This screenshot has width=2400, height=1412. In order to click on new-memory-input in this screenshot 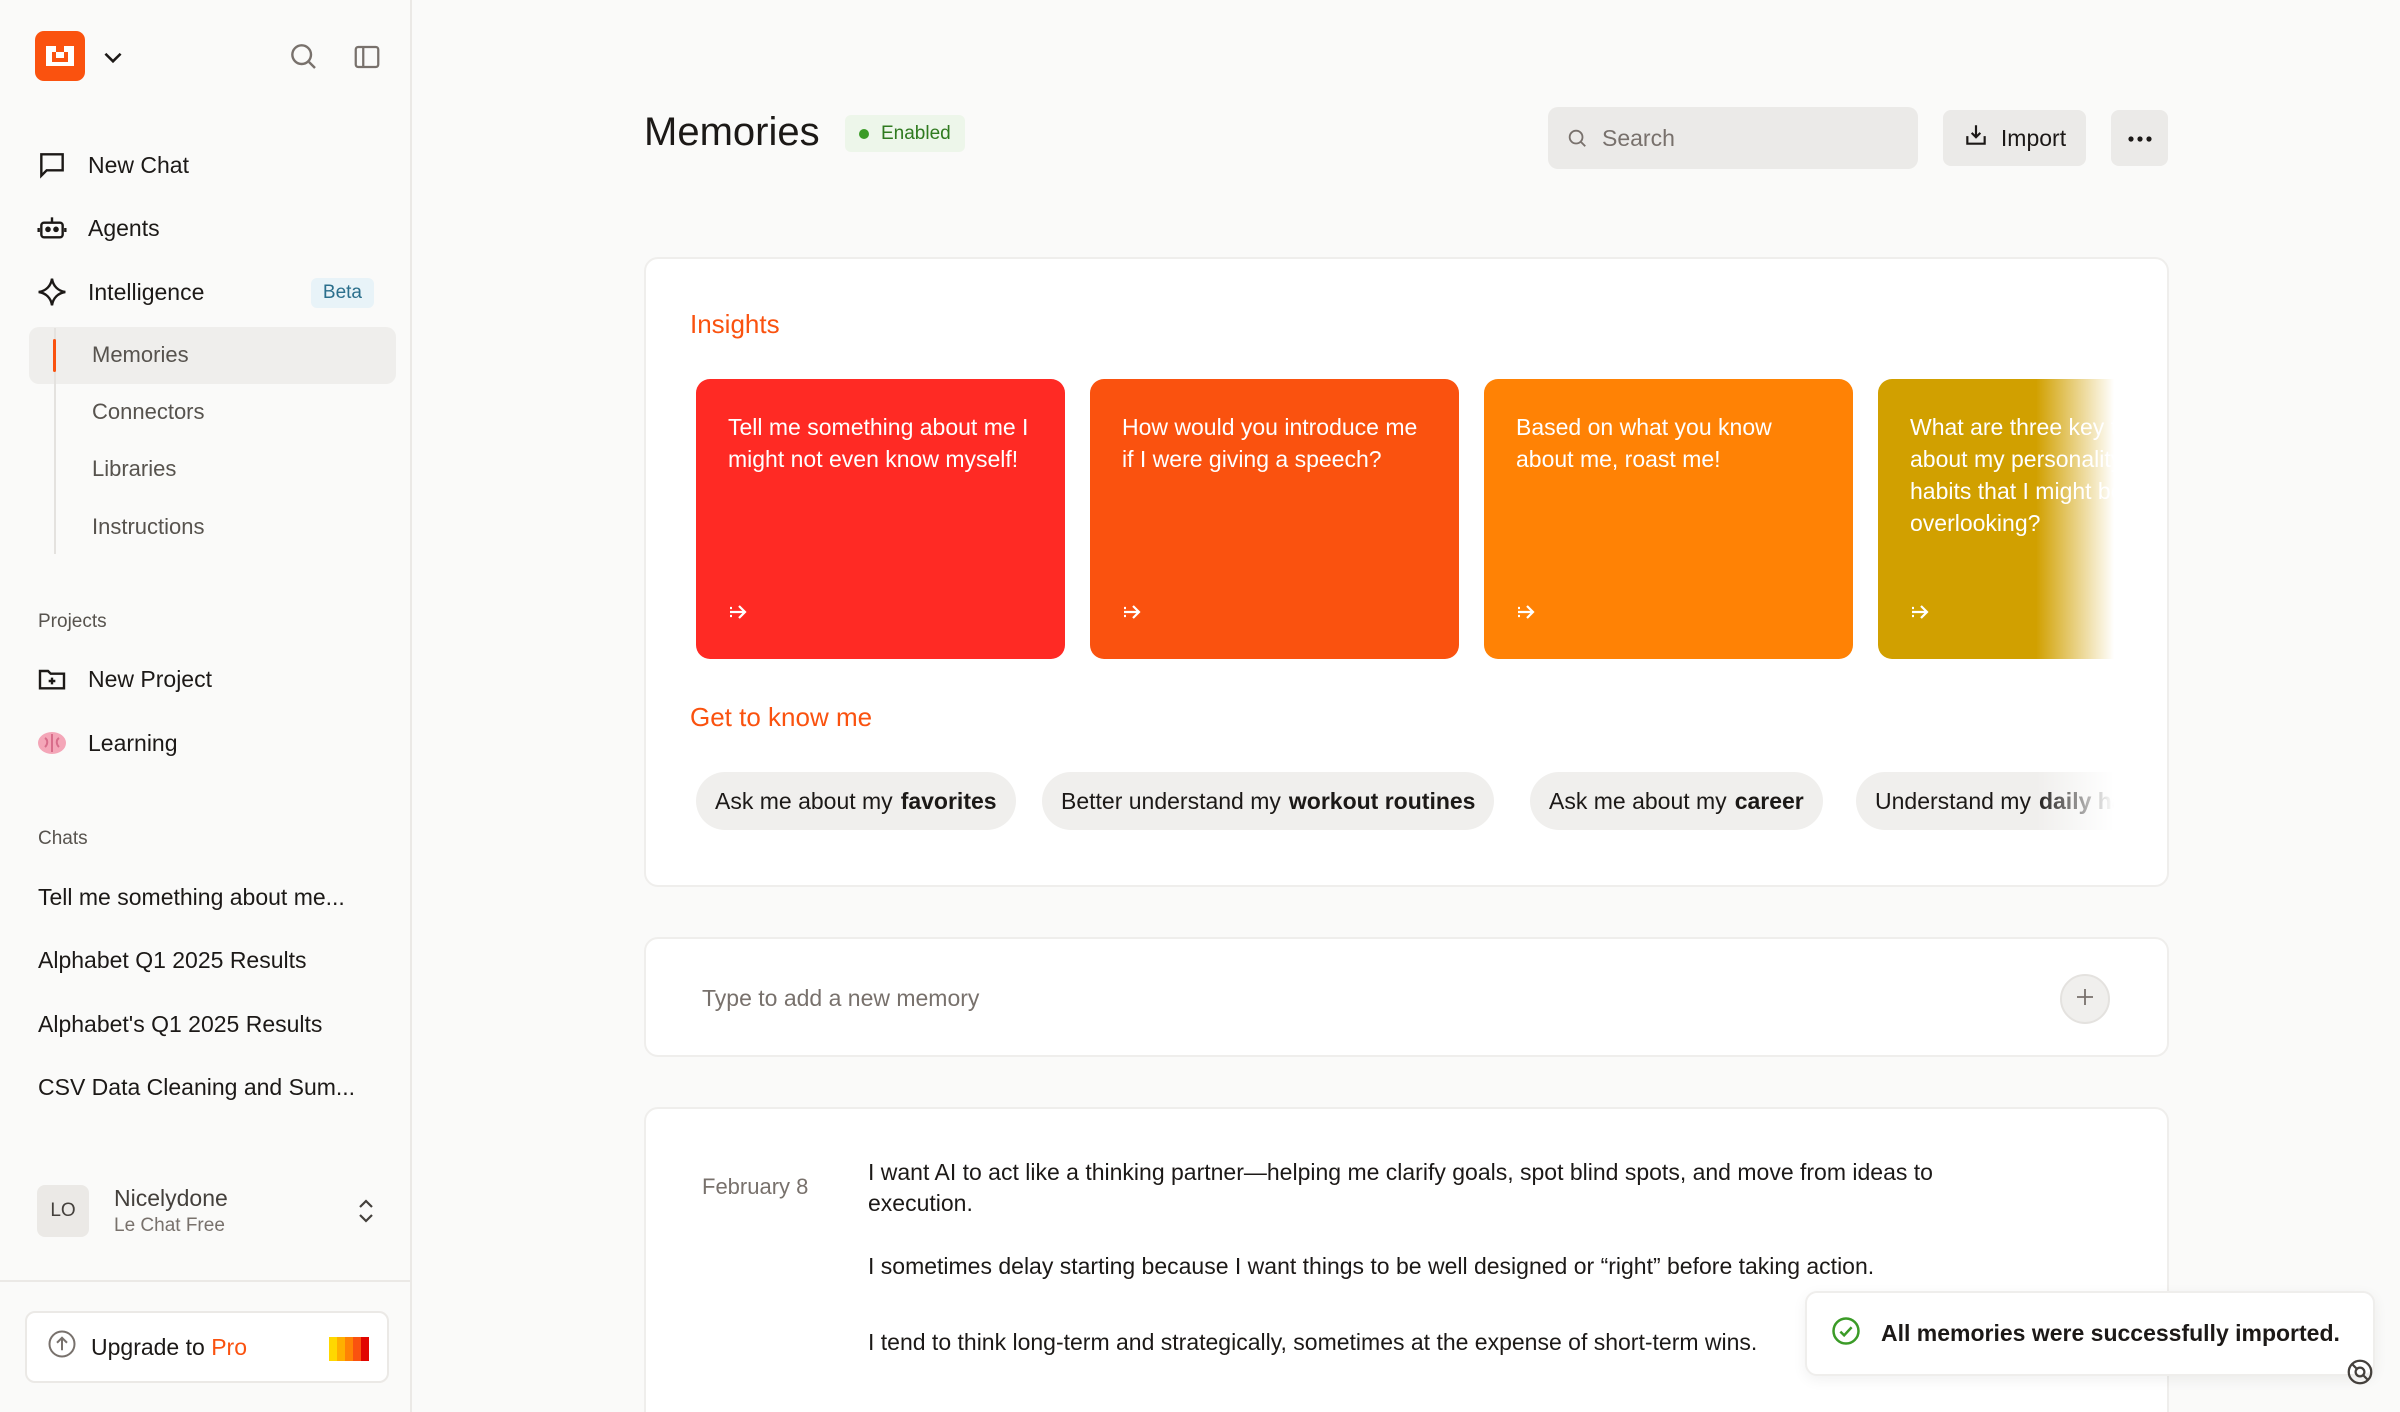, I will do `click(1352, 998)`.